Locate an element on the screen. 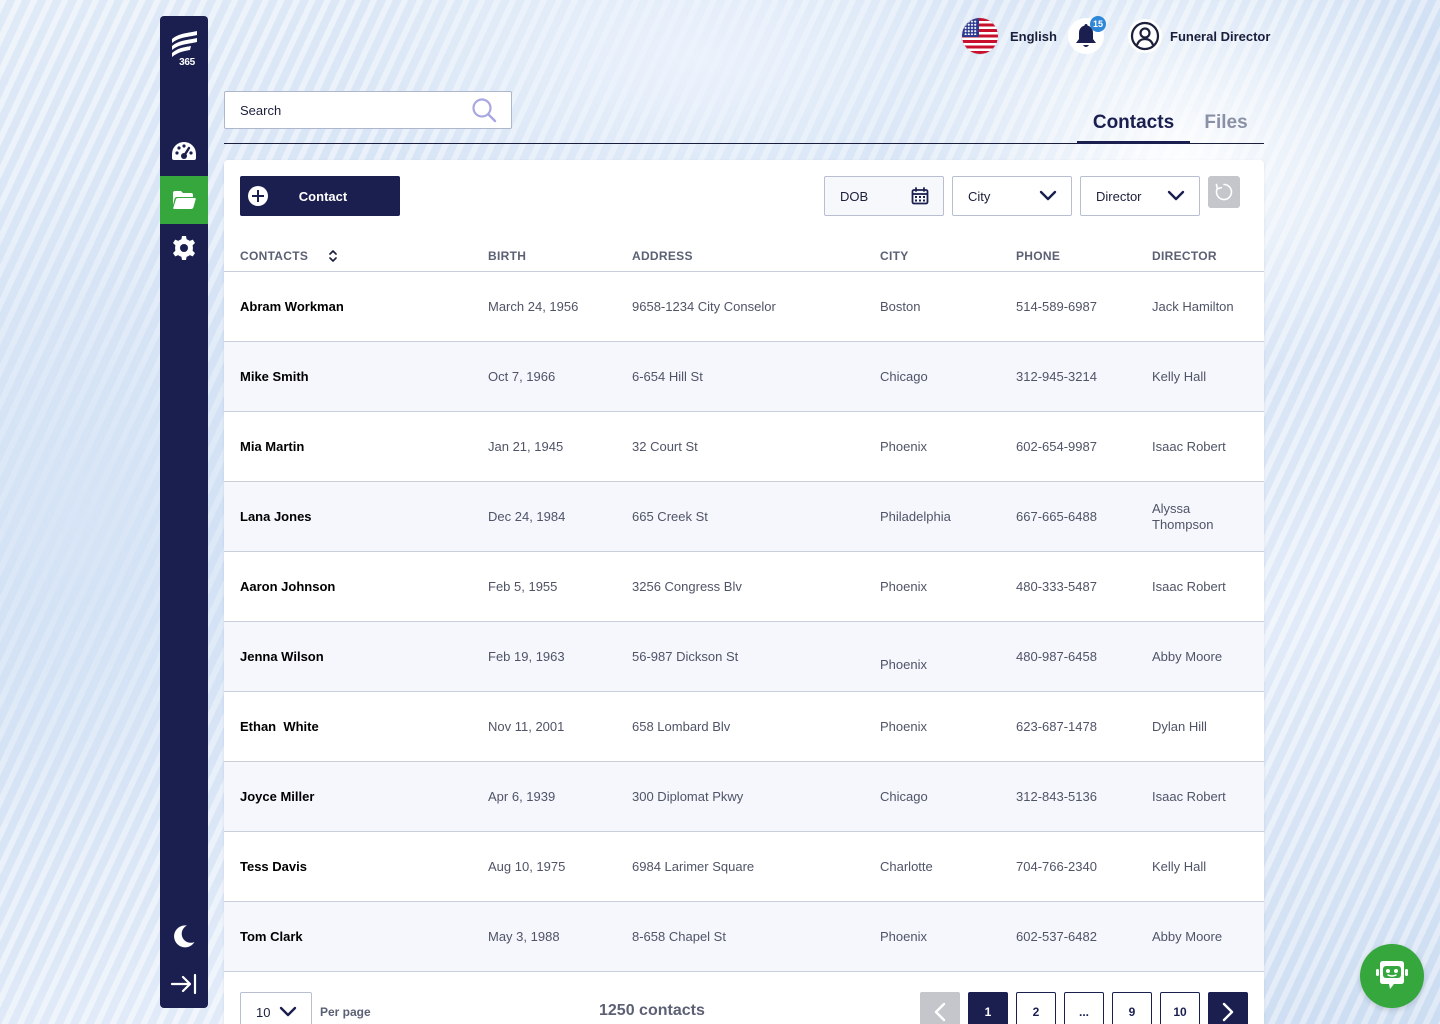 This screenshot has width=1440, height=1024. collapse-sidebar-button is located at coordinates (184, 984).